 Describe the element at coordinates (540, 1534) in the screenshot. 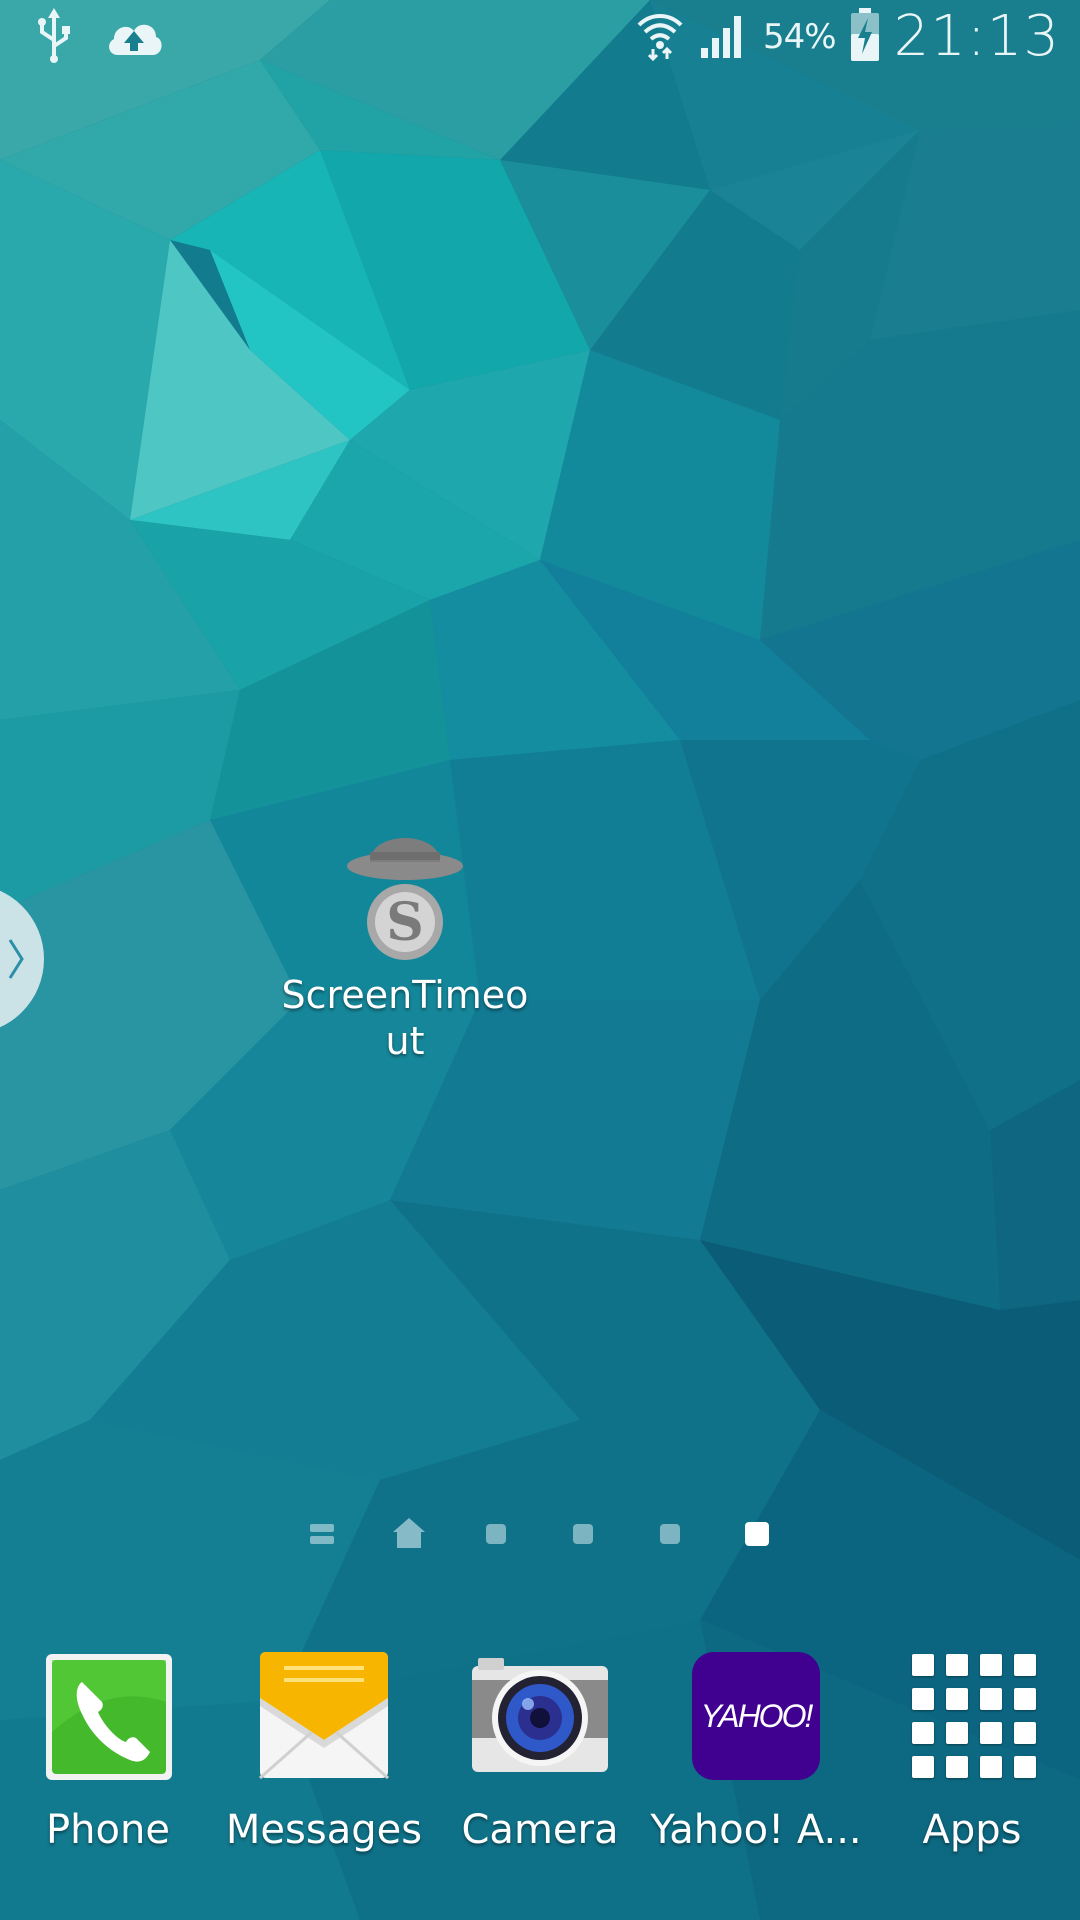

I see `page-indicator` at that location.